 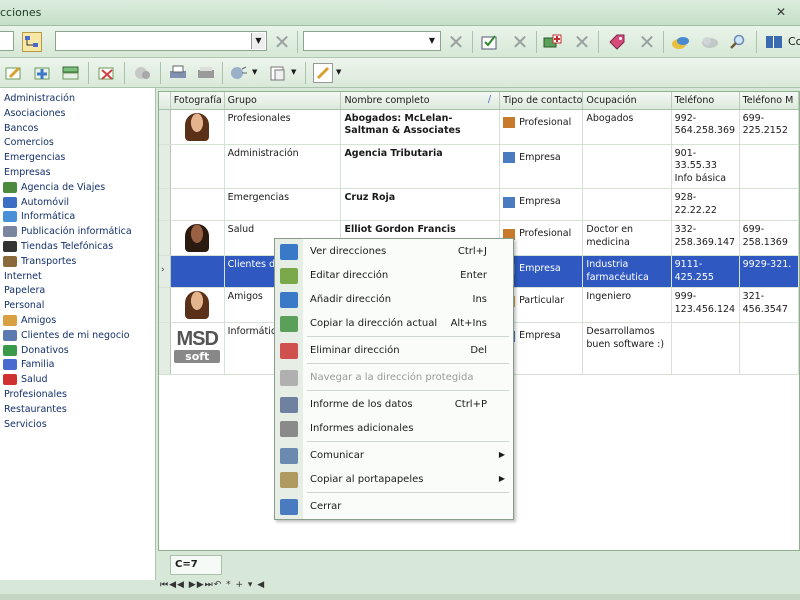 What do you see at coordinates (77, 217) in the screenshot?
I see `sidebar-item: Informática` at bounding box center [77, 217].